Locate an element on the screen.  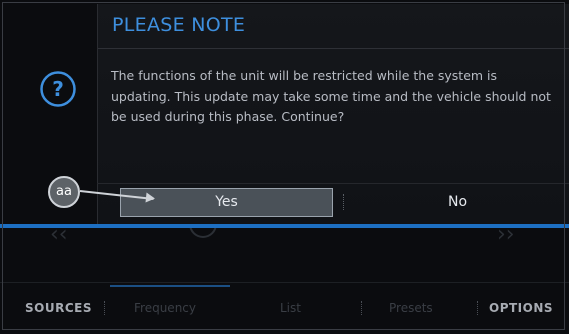
sources-button: SOURCES is located at coordinates (58, 308).